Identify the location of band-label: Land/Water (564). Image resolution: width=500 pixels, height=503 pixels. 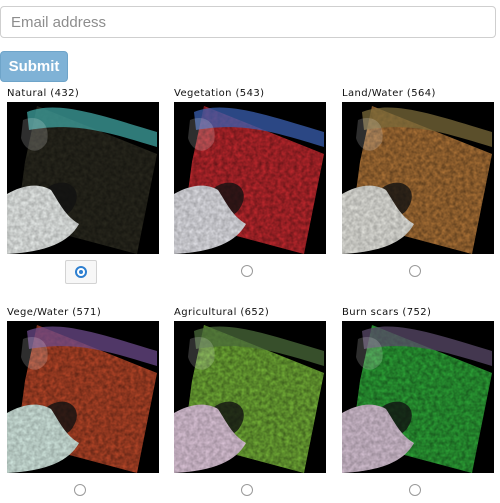
(389, 93).